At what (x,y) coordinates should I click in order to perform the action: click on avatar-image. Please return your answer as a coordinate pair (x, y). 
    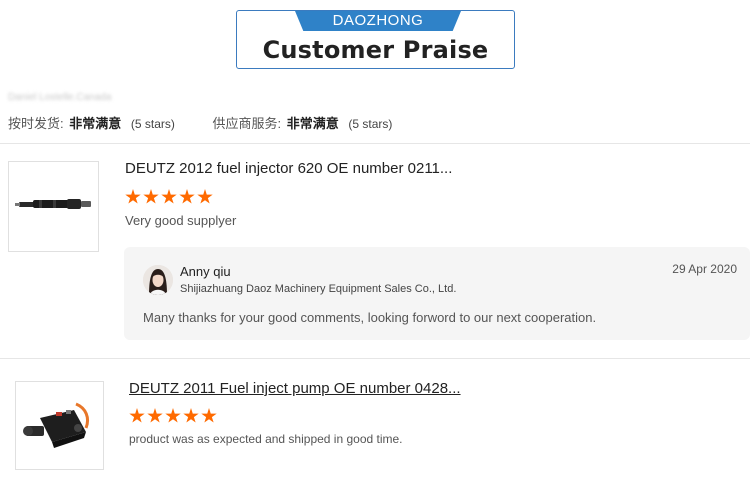
    Looking at the image, I should click on (158, 280).